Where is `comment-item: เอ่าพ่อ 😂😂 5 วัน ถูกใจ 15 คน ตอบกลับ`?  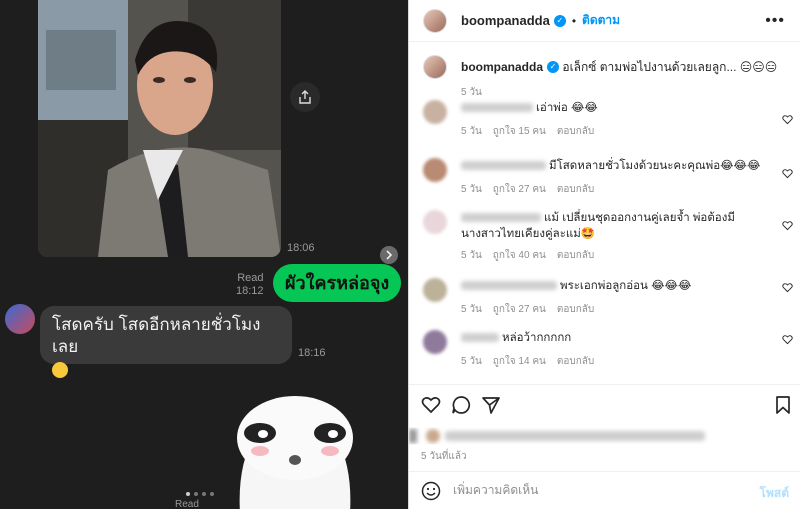
comment-item: เอ่าพ่อ 😂😂 5 วัน ถูกใจ 15 คน ตอบกลับ is located at coordinates (608, 129).